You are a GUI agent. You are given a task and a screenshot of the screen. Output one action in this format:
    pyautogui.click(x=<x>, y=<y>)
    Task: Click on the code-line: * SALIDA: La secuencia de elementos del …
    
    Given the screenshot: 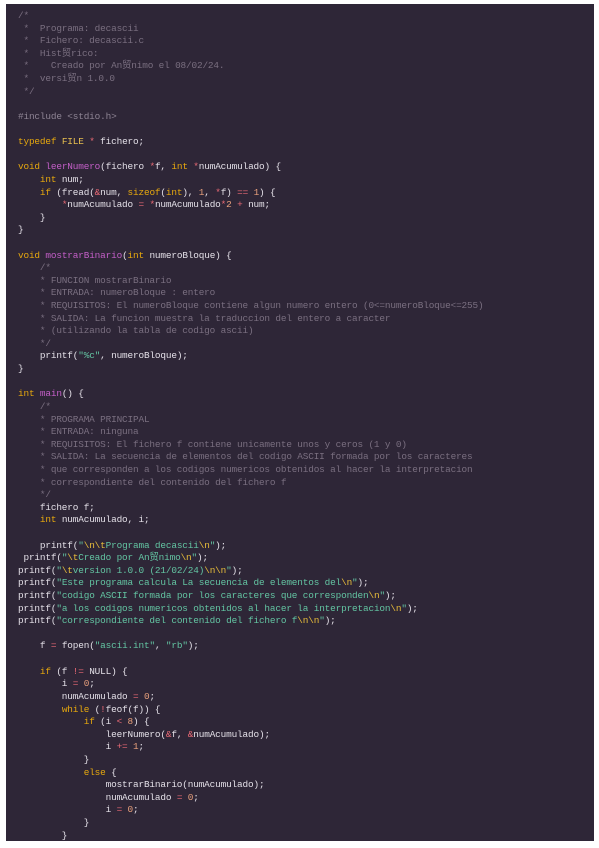 What is the action you would take?
    pyautogui.click(x=304, y=457)
    